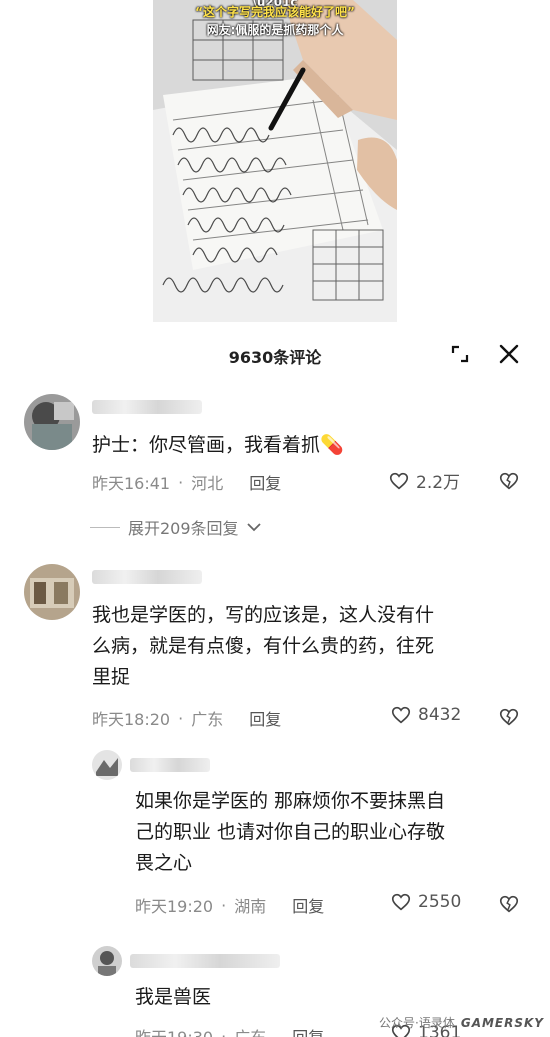 This screenshot has width=550, height=1037. I want to click on expand-replies-button: 展开209条回复, so click(175, 527).